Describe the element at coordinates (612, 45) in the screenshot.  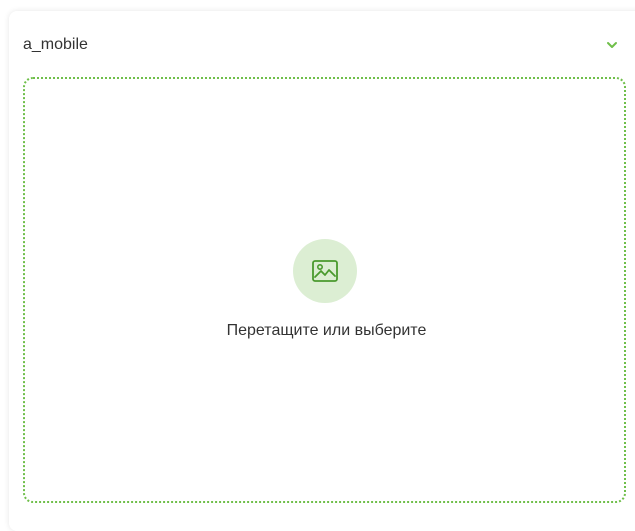
I see `chevron-down-icon` at that location.